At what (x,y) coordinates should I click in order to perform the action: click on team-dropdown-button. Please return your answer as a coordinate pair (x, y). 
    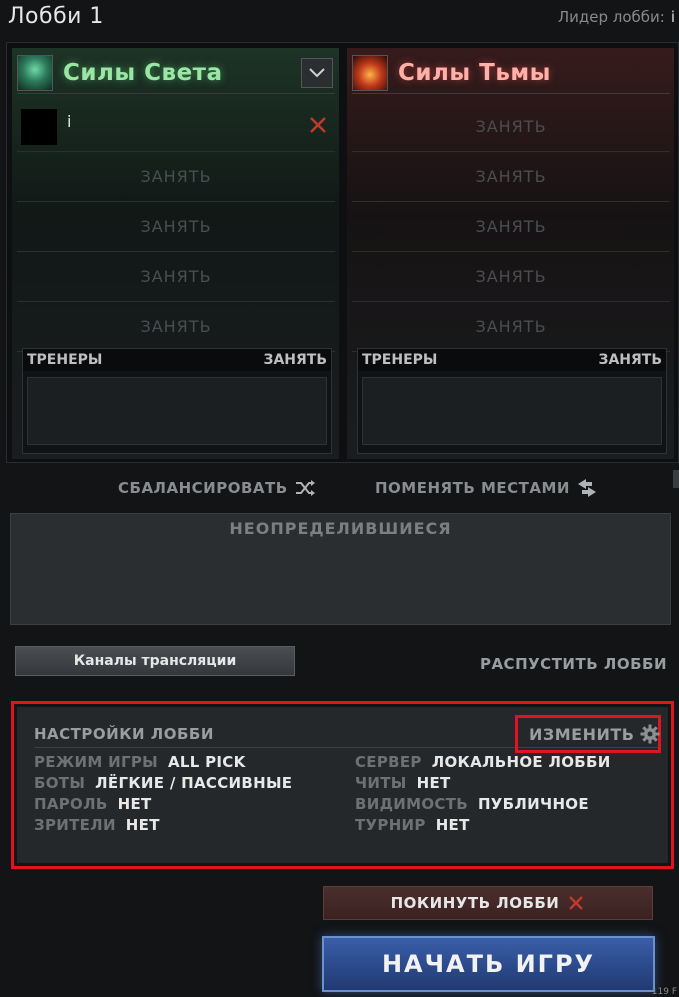
    Looking at the image, I should click on (317, 73).